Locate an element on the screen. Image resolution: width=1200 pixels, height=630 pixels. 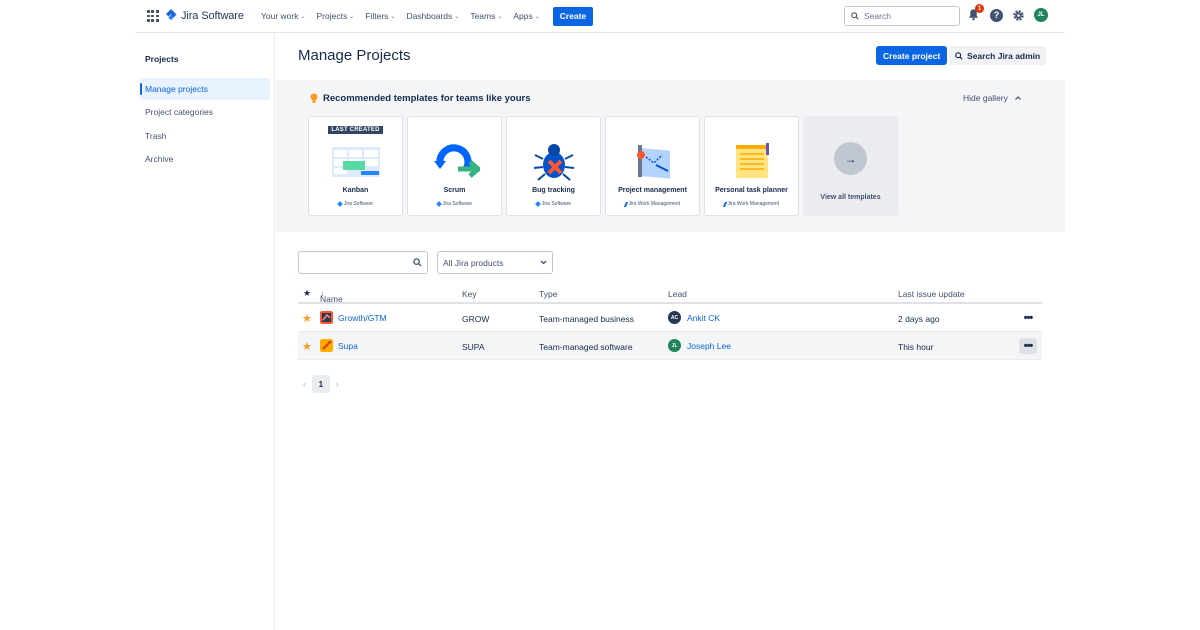
view-all-templates-card: → View all templates is located at coordinates (850, 166).